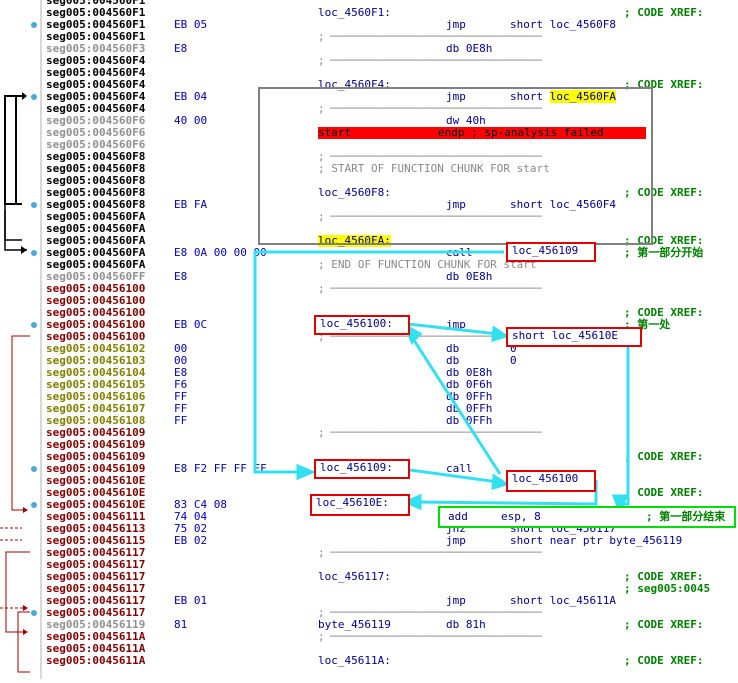  Describe the element at coordinates (551, 252) in the screenshot. I see `call-target-box: loc_456109` at that location.